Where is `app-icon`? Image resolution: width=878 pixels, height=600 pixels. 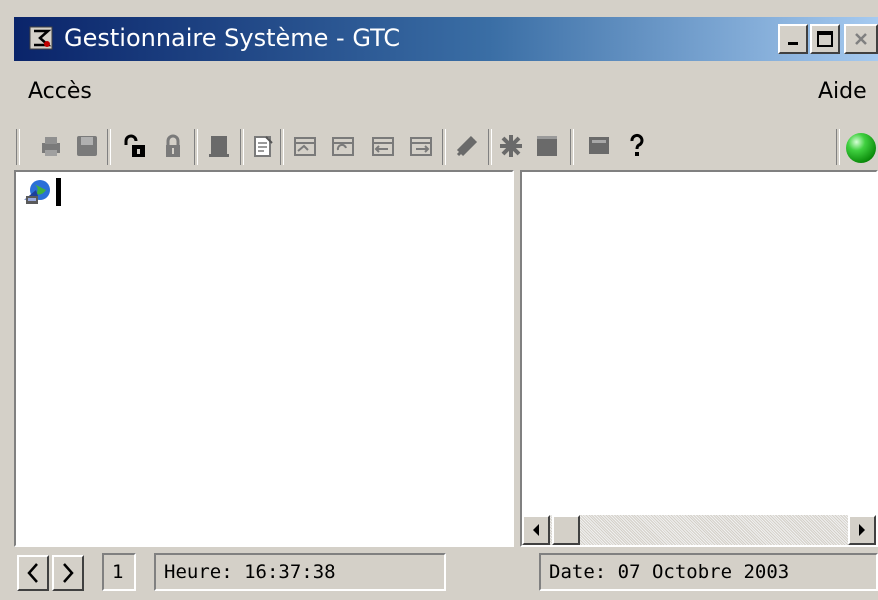 app-icon is located at coordinates (41, 38).